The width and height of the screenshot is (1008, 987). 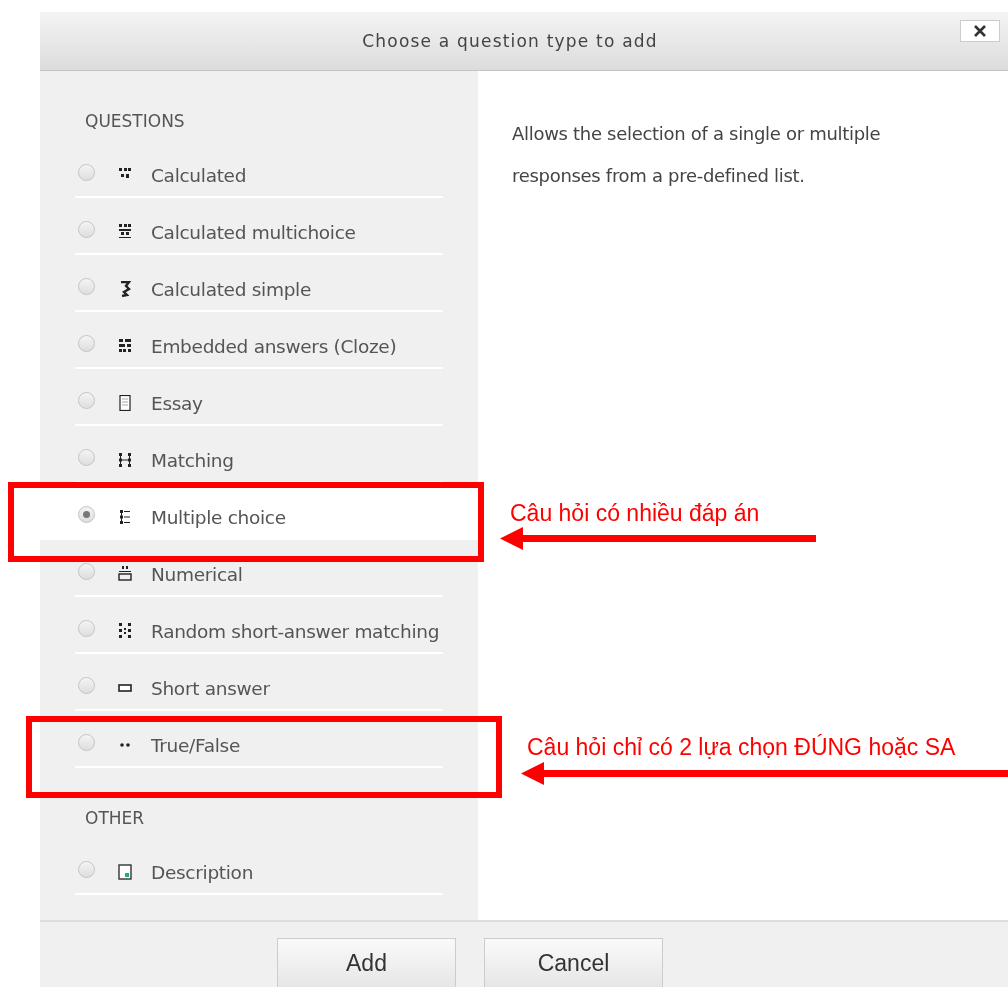 I want to click on add-button: Add, so click(x=366, y=962).